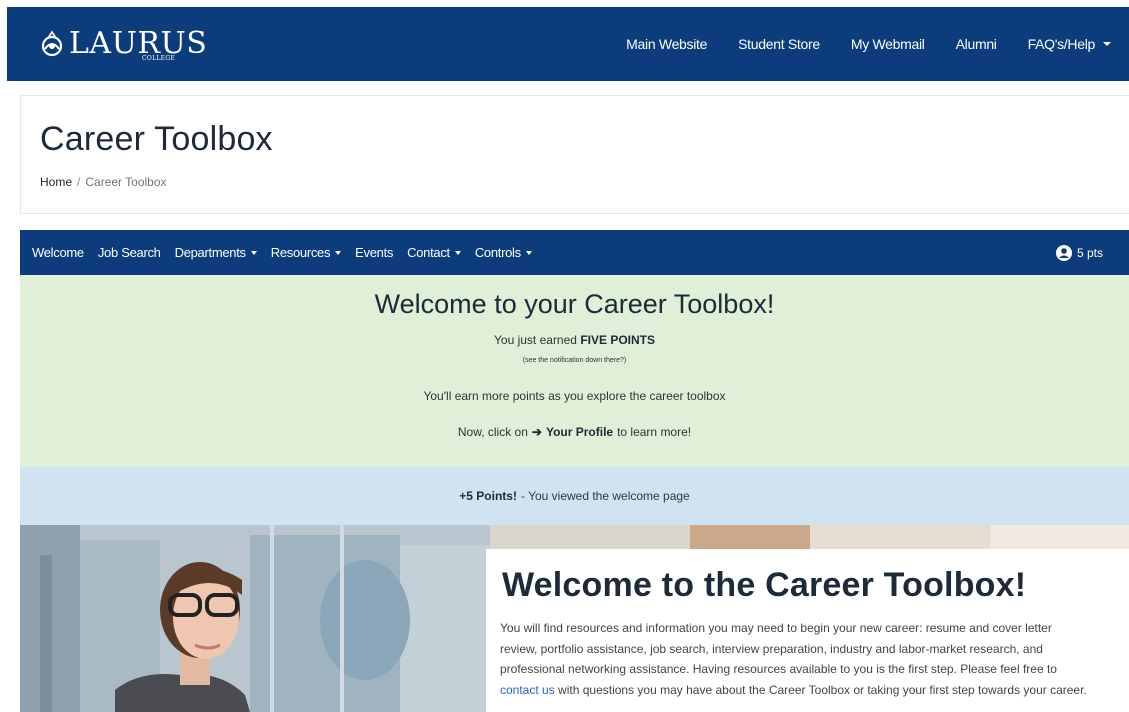 This screenshot has height=712, width=1129. Describe the element at coordinates (1063, 252) in the screenshot. I see `user-circle-icon` at that location.